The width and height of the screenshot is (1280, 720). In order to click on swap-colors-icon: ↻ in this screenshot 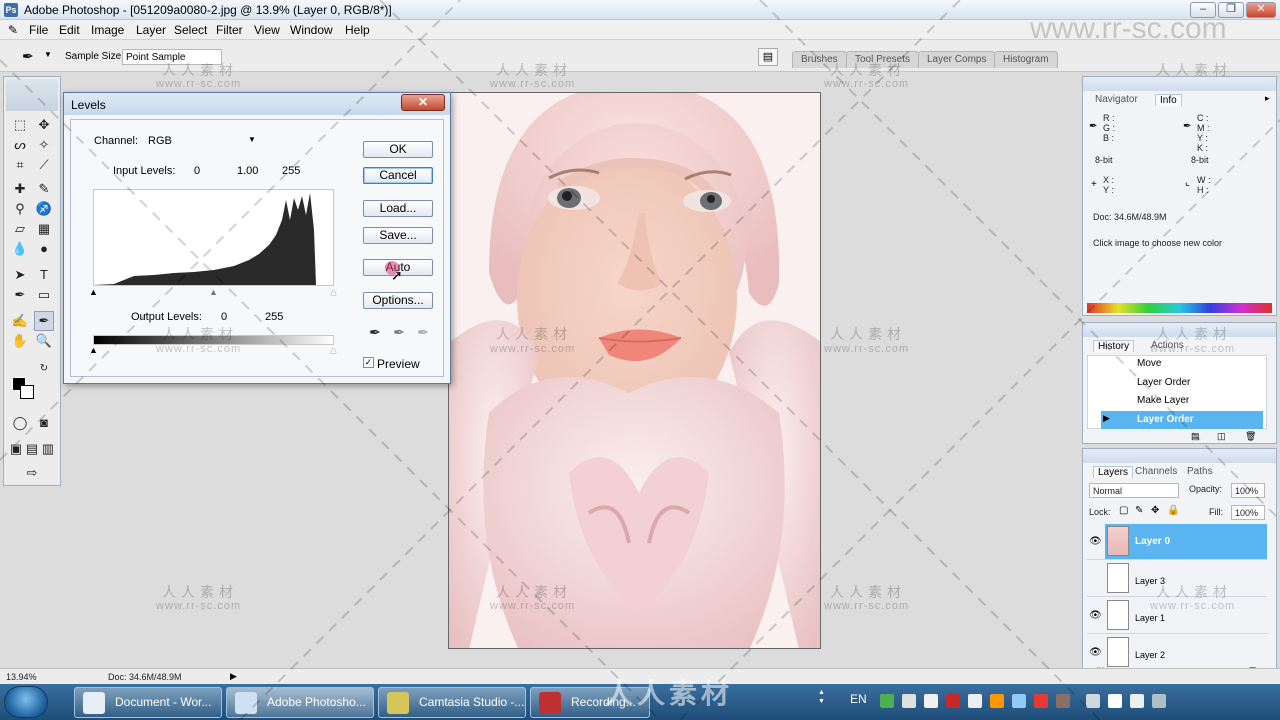, I will do `click(44, 369)`.